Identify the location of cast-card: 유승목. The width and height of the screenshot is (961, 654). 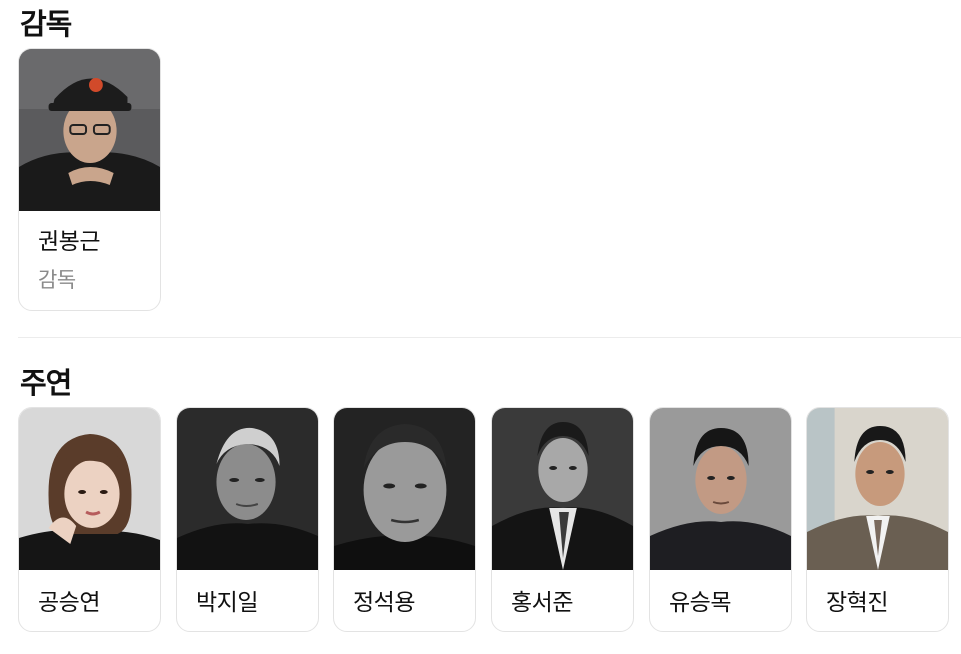
(720, 519).